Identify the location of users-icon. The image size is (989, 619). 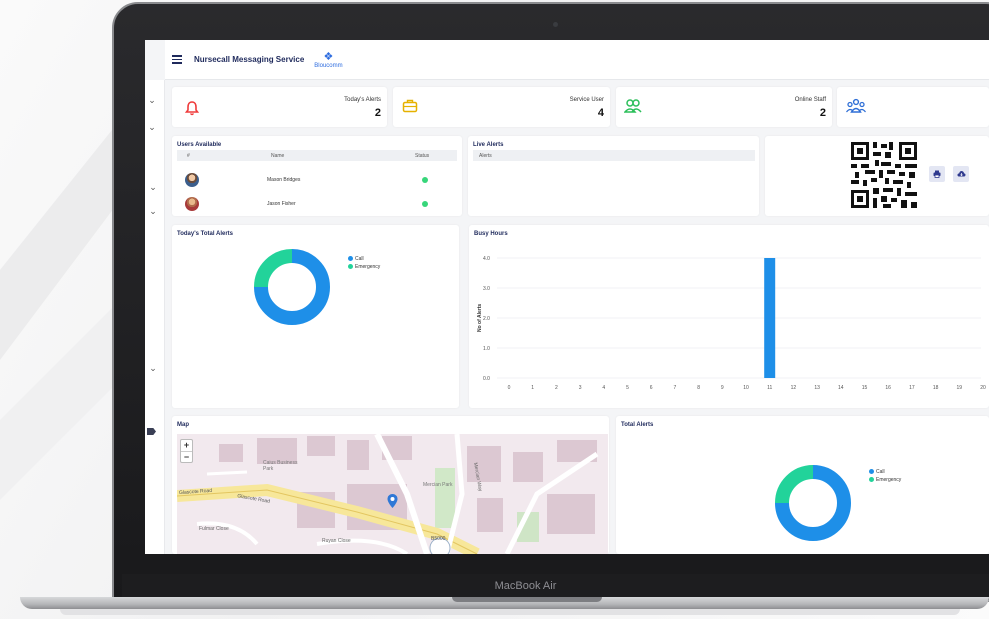
(633, 106).